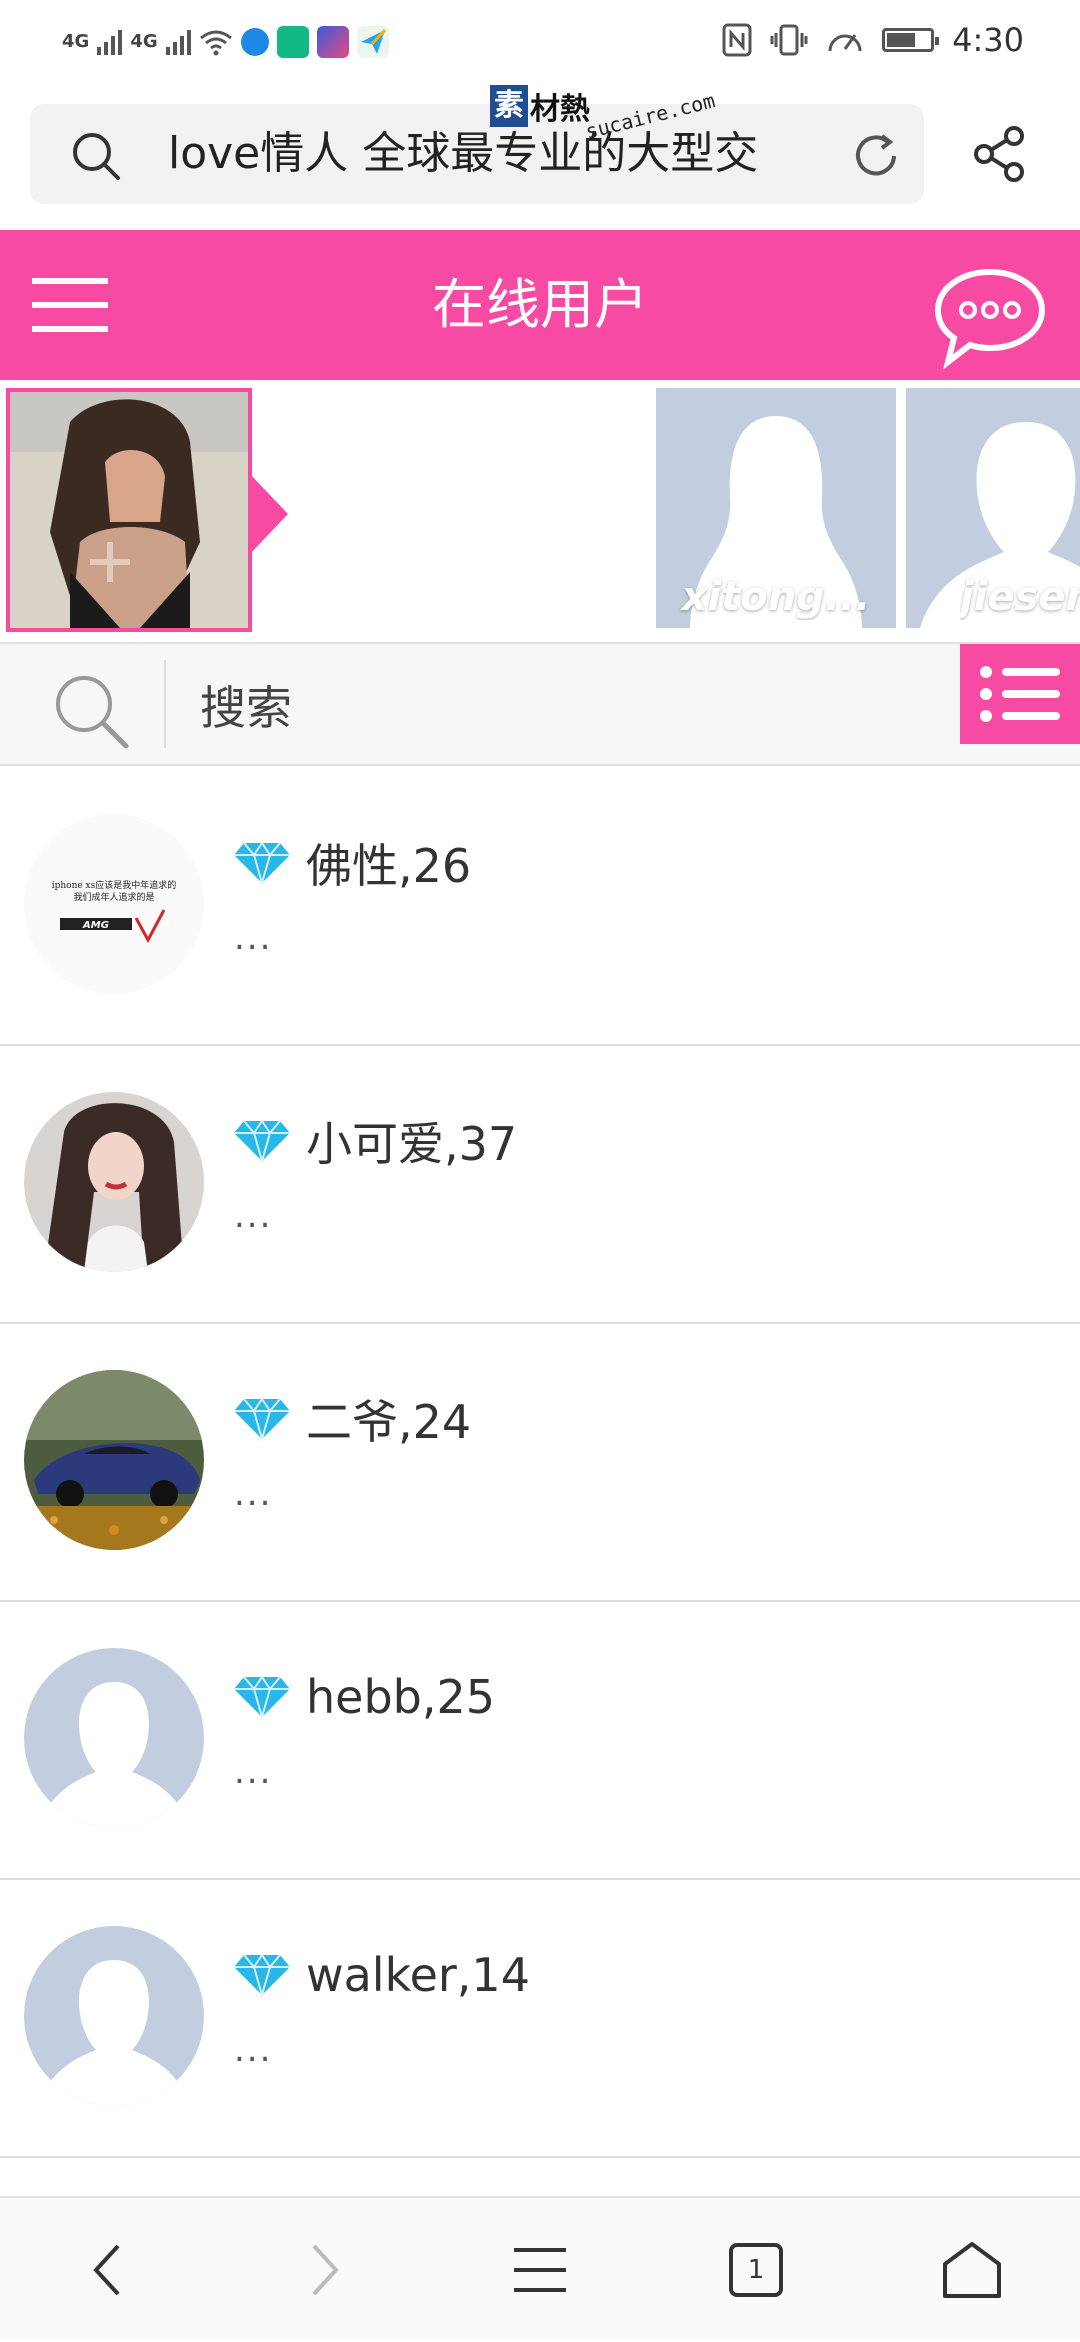 The width and height of the screenshot is (1080, 2342). What do you see at coordinates (292, 42) in the screenshot?
I see `shopping-app-icon` at bounding box center [292, 42].